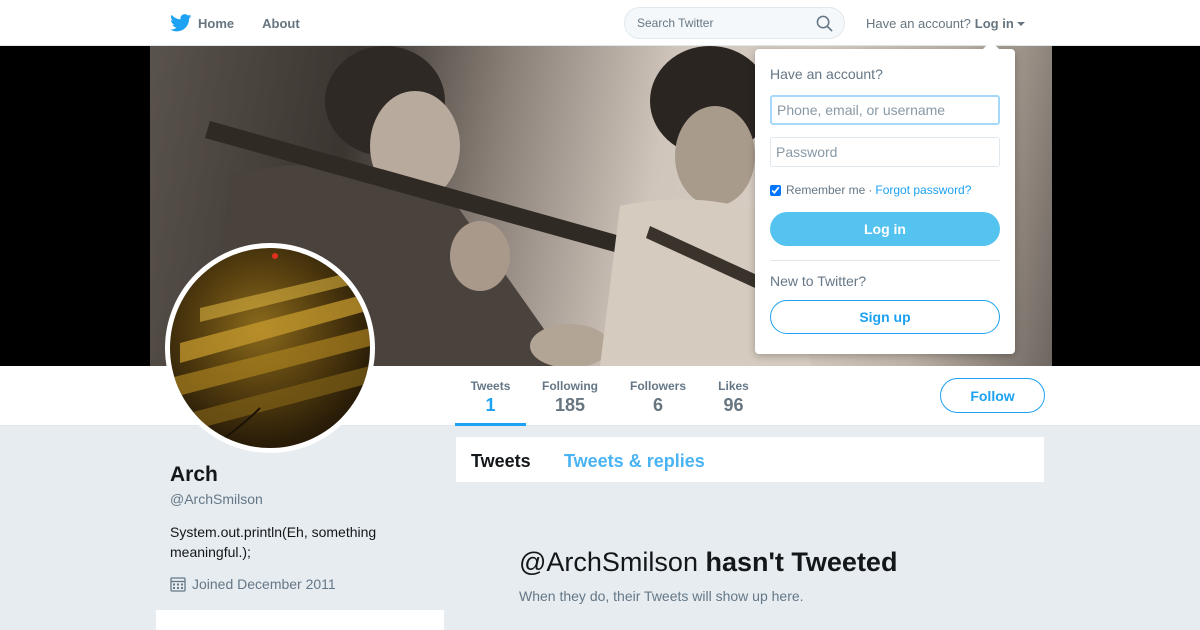 The width and height of the screenshot is (1200, 630). What do you see at coordinates (1020, 23) in the screenshot?
I see `caret-down-icon` at bounding box center [1020, 23].